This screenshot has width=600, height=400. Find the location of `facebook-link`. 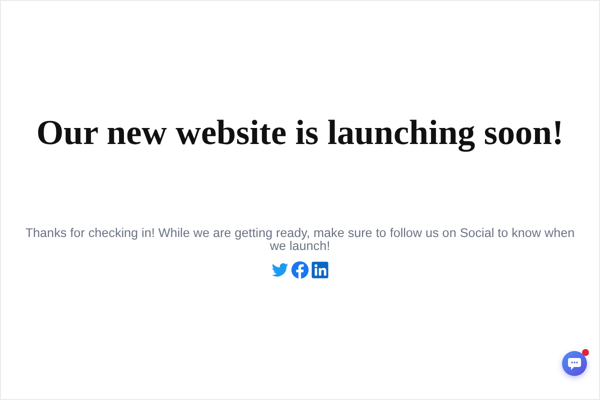

facebook-link is located at coordinates (300, 270).